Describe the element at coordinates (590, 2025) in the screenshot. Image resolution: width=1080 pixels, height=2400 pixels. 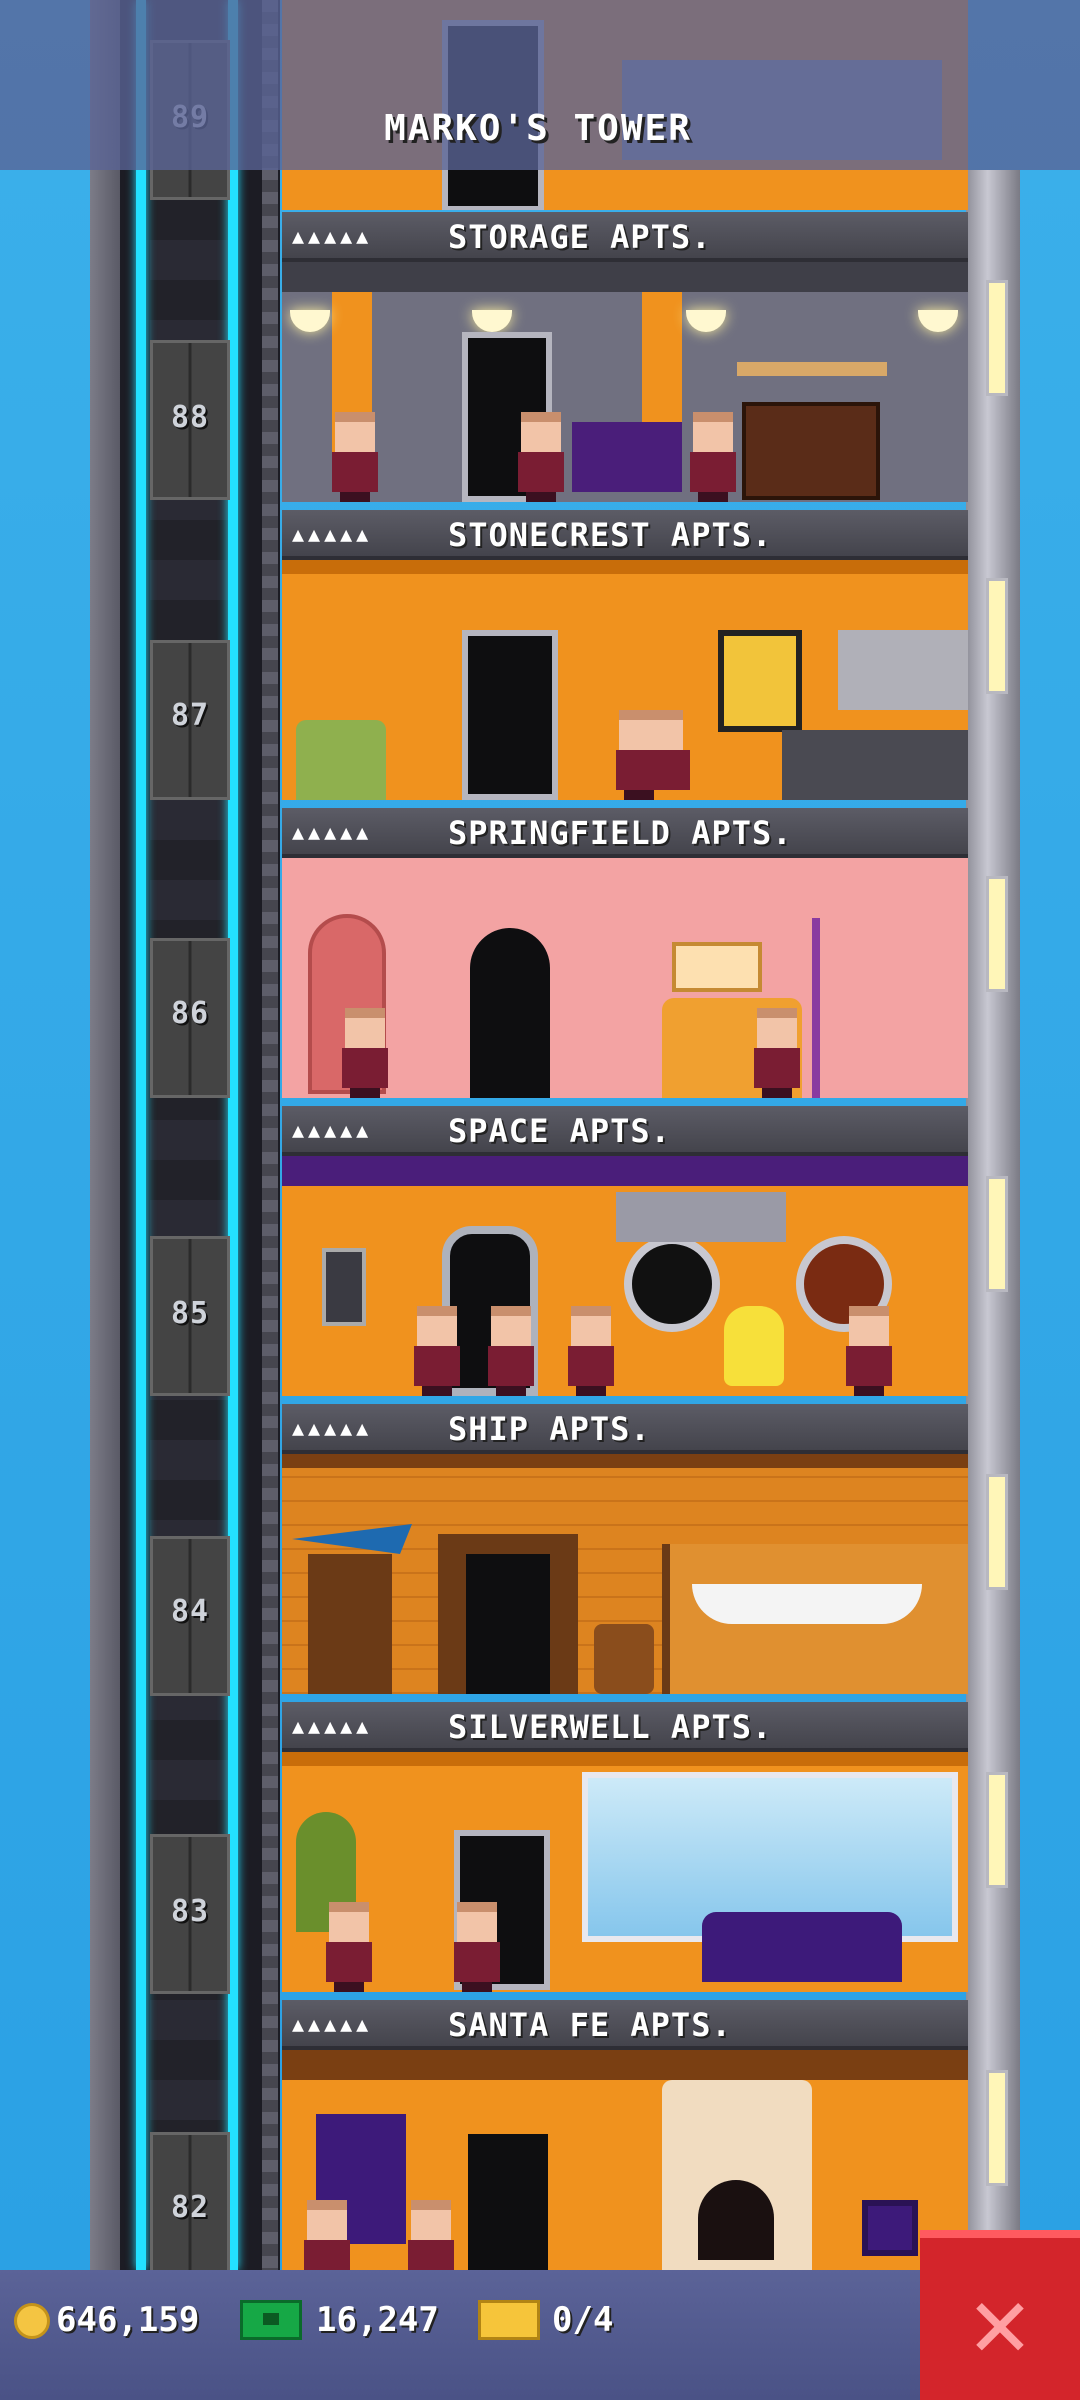
I see `floor-name: SANTA FE APTS.` at that location.